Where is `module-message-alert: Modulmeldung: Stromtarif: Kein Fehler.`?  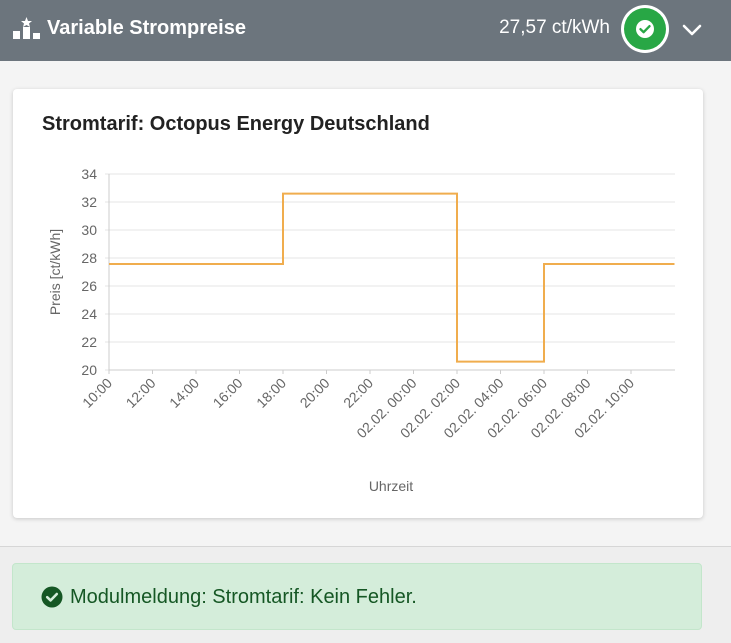
module-message-alert: Modulmeldung: Stromtarif: Kein Fehler. is located at coordinates (357, 596).